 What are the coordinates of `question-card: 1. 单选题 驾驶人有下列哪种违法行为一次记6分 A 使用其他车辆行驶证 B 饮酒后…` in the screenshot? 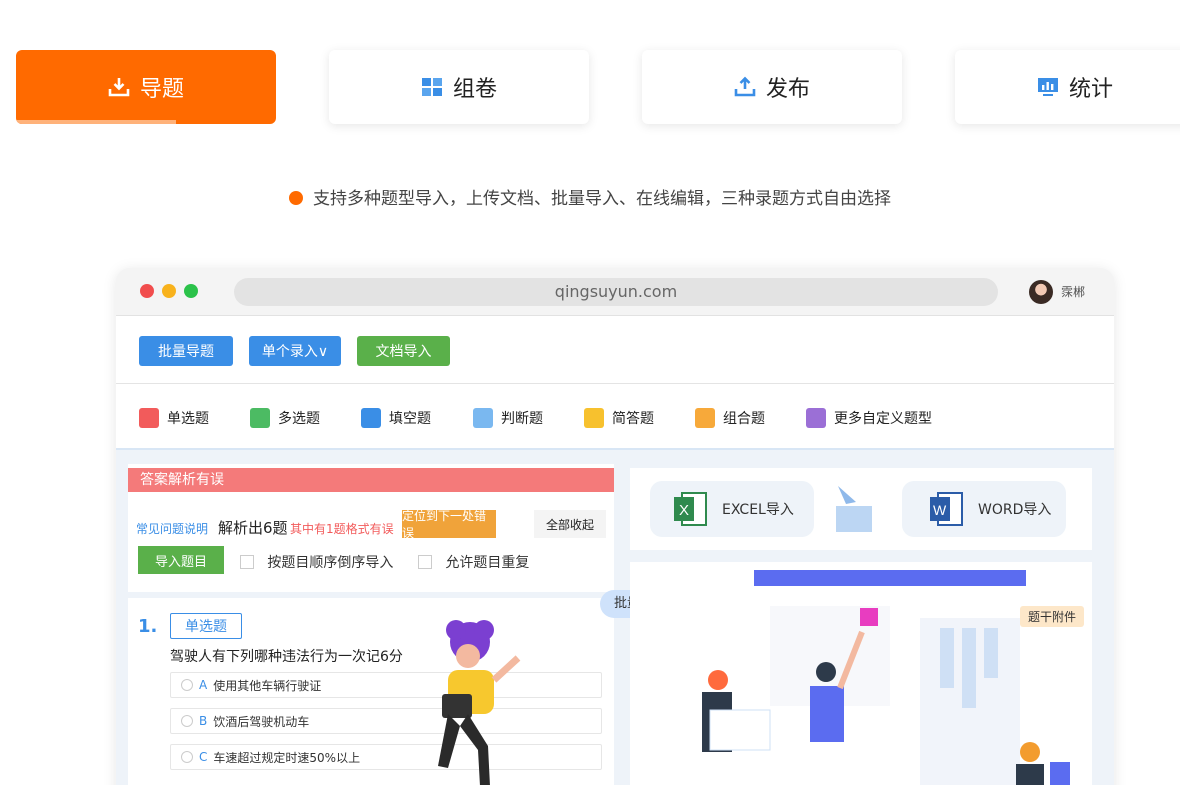 It's located at (371, 691).